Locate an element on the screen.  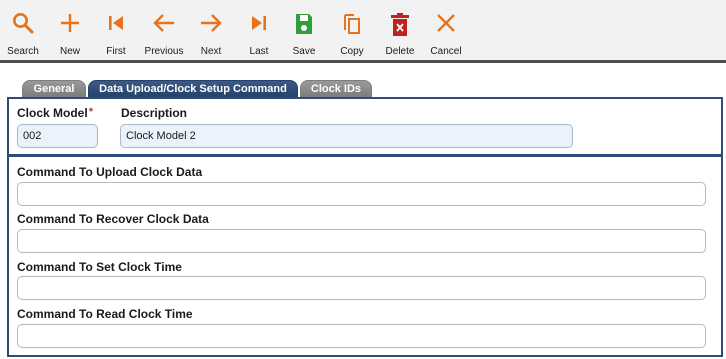
first-icon is located at coordinates (116, 23).